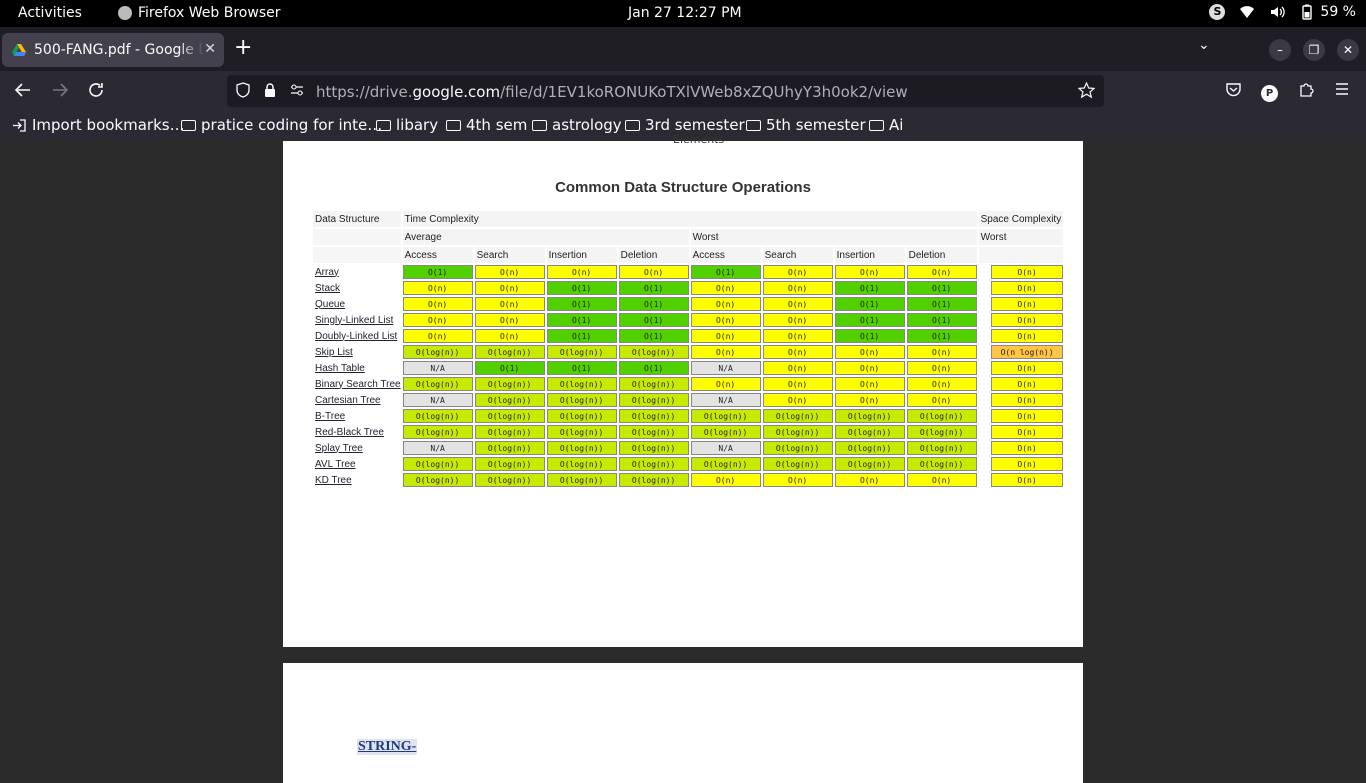 The image size is (1366, 783). Describe the element at coordinates (797, 255) in the screenshot. I see `header-search: Search` at that location.